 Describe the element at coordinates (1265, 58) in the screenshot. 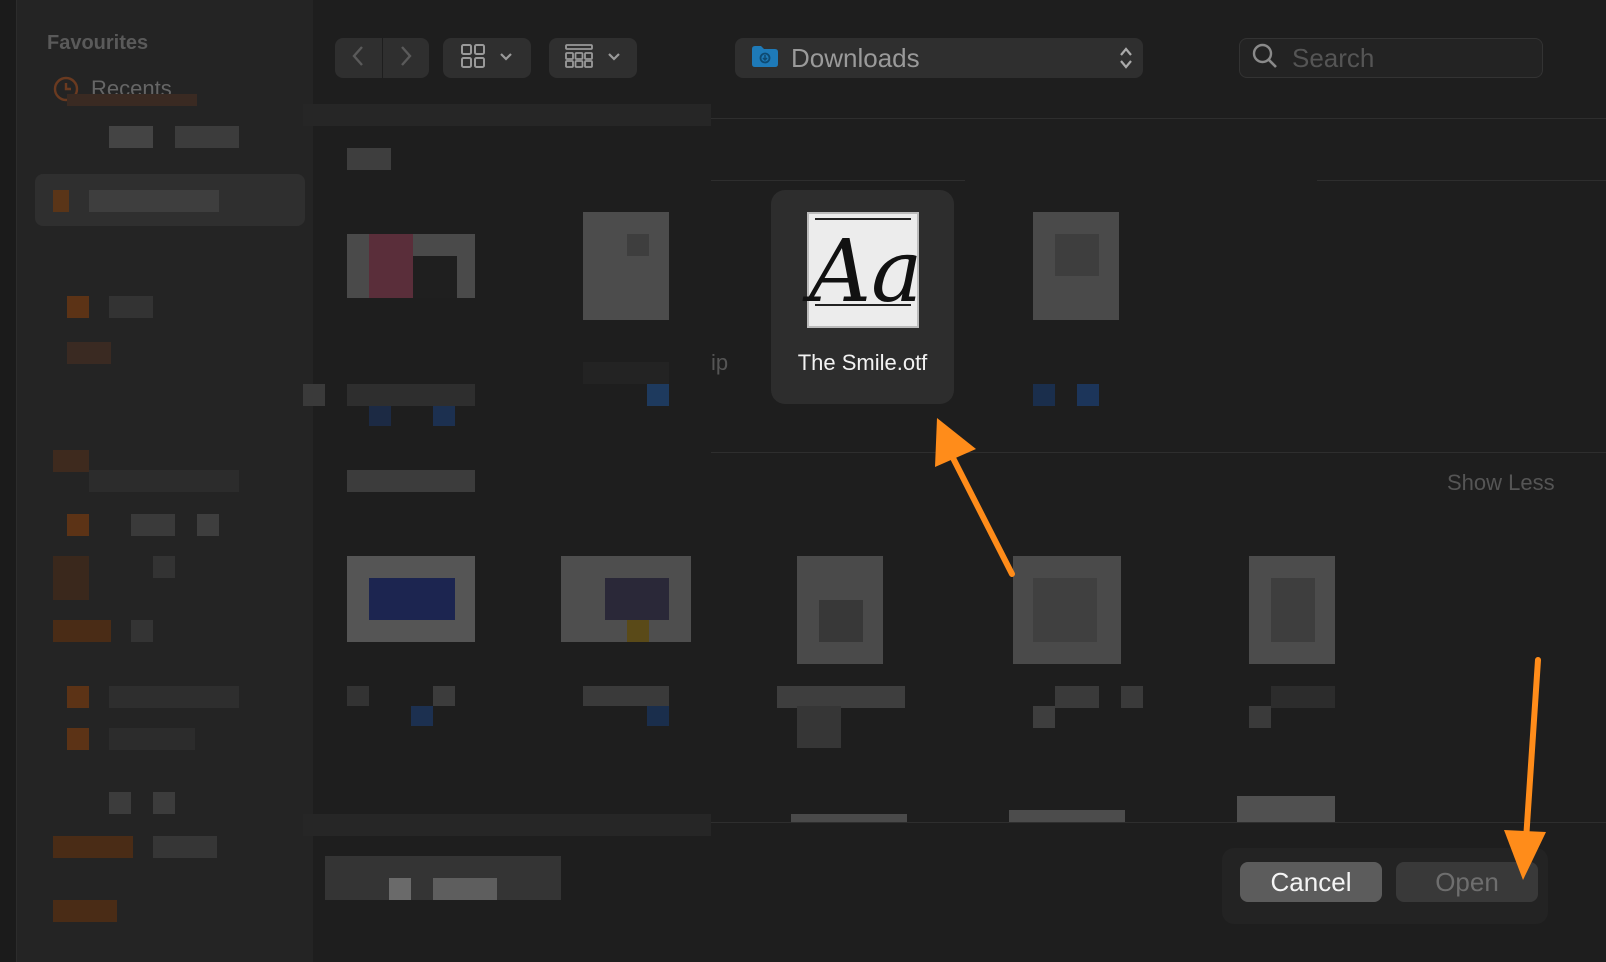

I see `search-icon` at that location.